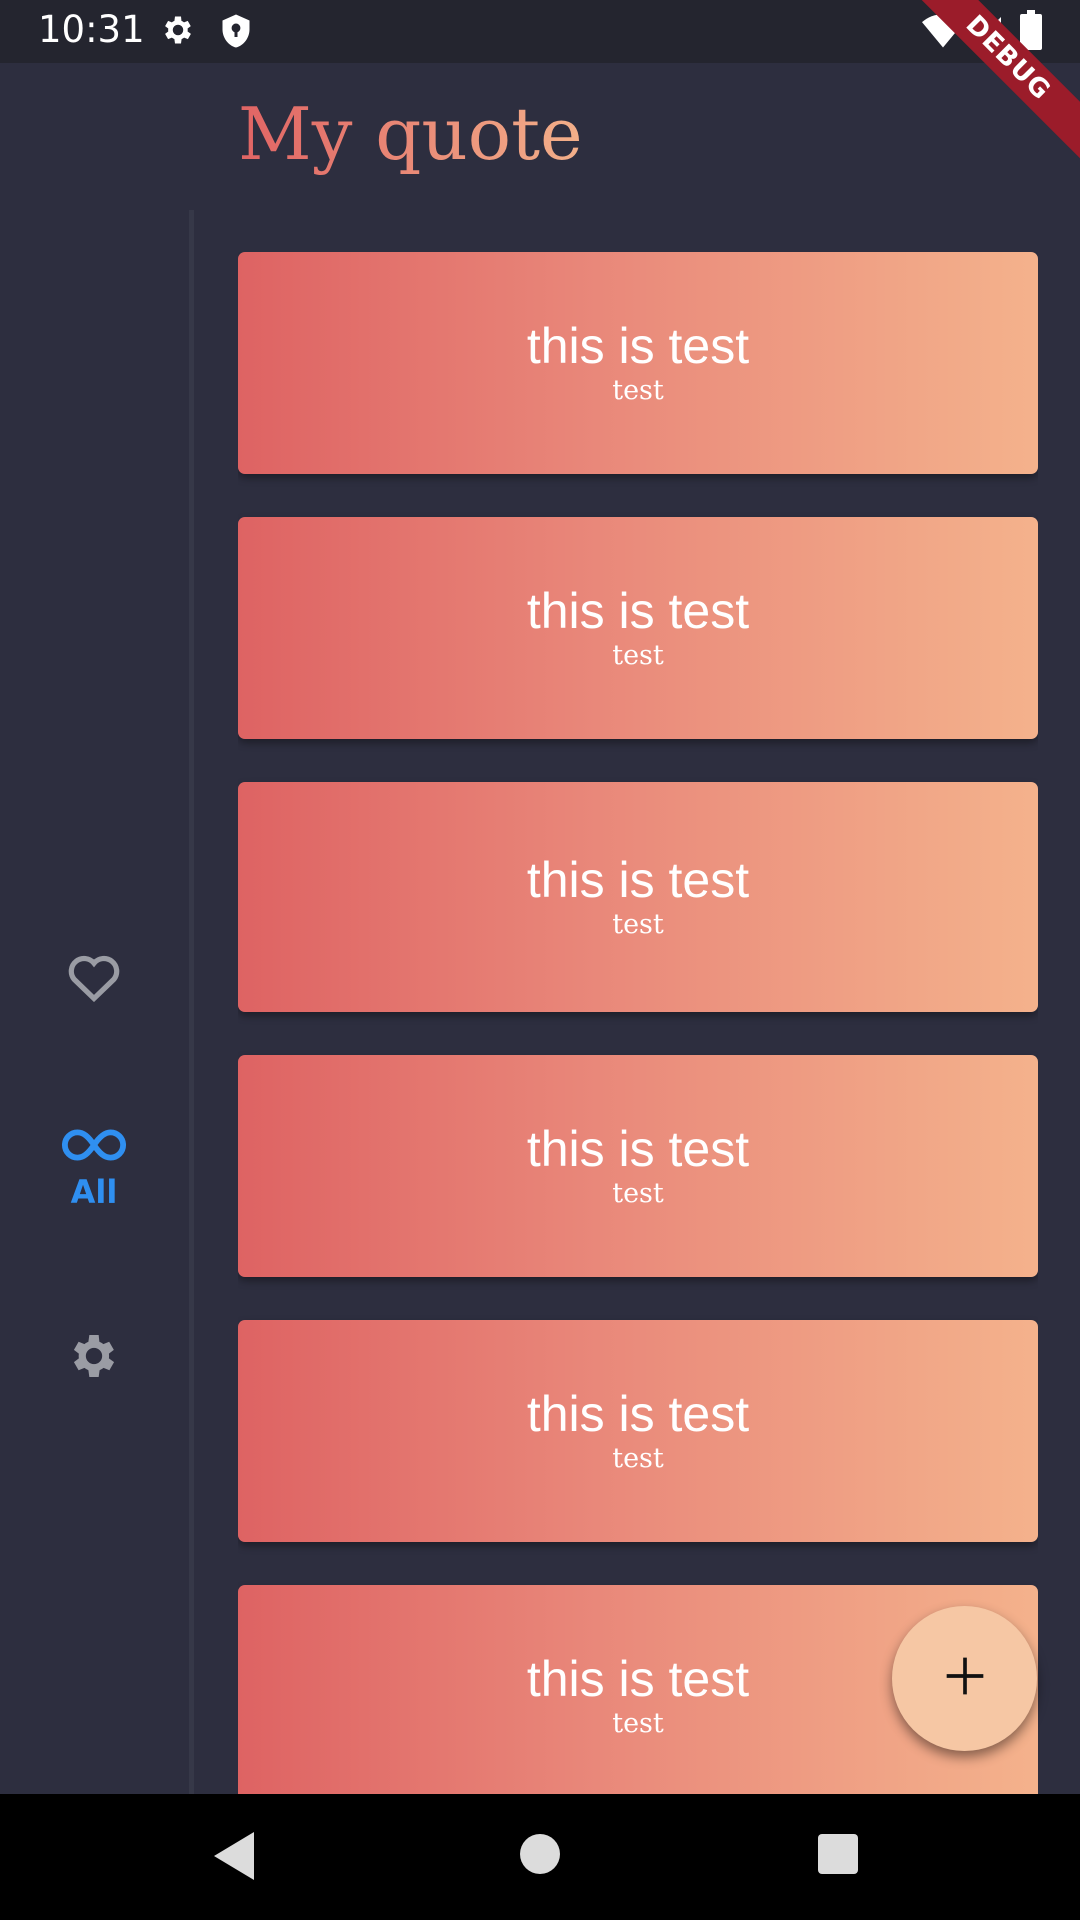 Image resolution: width=1080 pixels, height=1920 pixels. I want to click on shield-icon, so click(236, 33).